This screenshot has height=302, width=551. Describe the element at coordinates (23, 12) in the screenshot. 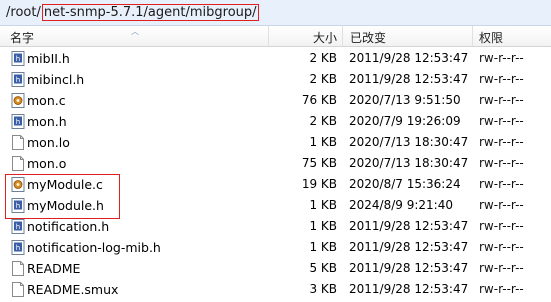

I see `path-prefix: /root/` at that location.